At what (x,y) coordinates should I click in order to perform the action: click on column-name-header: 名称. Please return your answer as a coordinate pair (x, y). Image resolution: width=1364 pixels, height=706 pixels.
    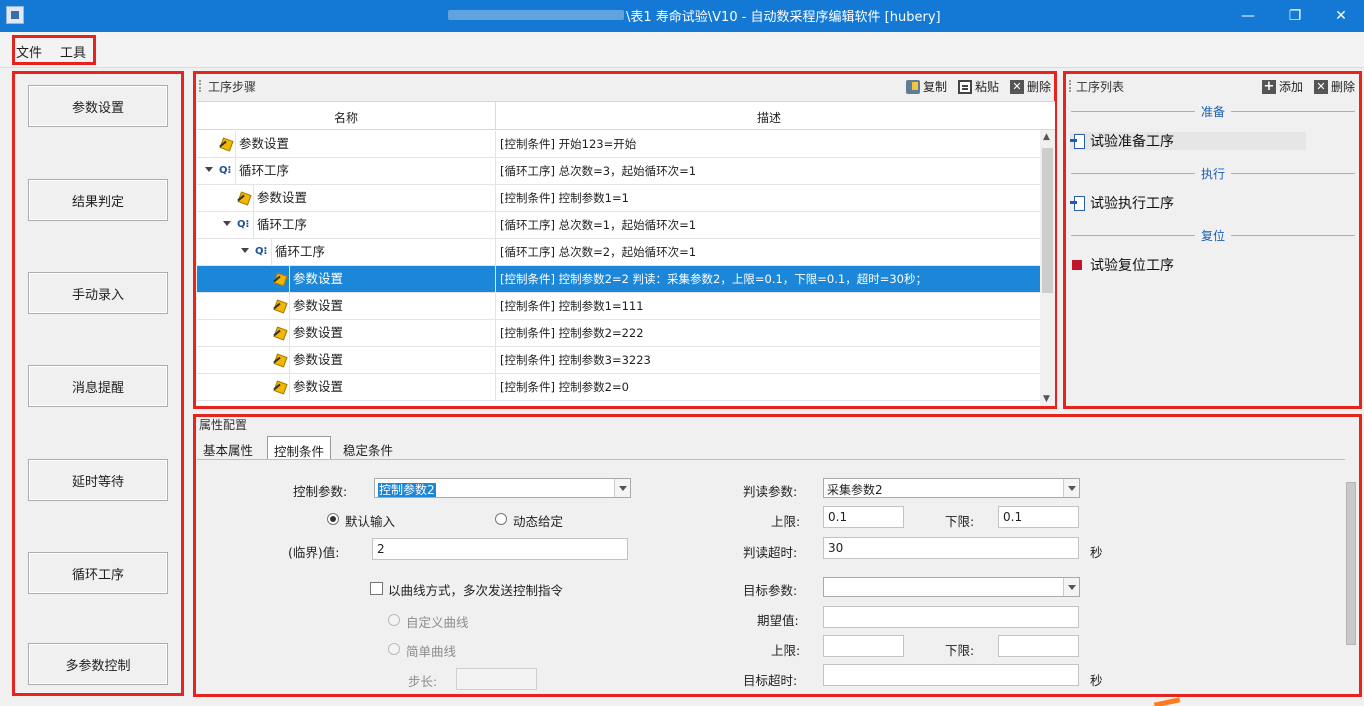
    Looking at the image, I should click on (346, 117).